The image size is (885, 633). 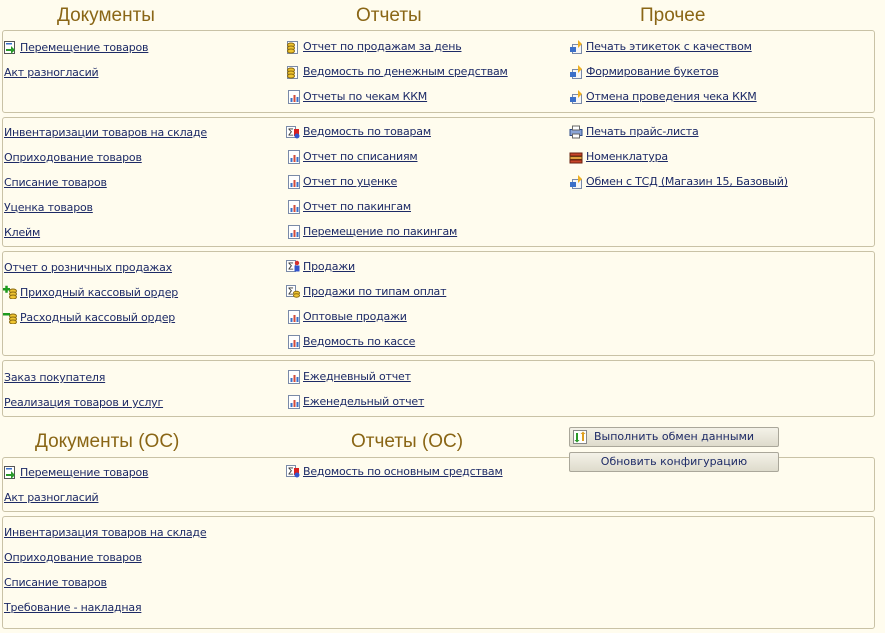 I want to click on sigma-person-icon, so click(x=293, y=266).